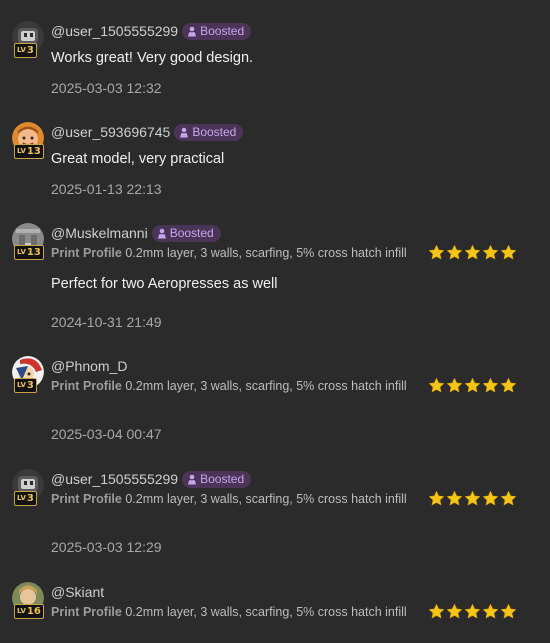 The height and width of the screenshot is (643, 550). Describe the element at coordinates (106, 322) in the screenshot. I see `comment-timestamp: 2024-10-31 21:49` at that location.